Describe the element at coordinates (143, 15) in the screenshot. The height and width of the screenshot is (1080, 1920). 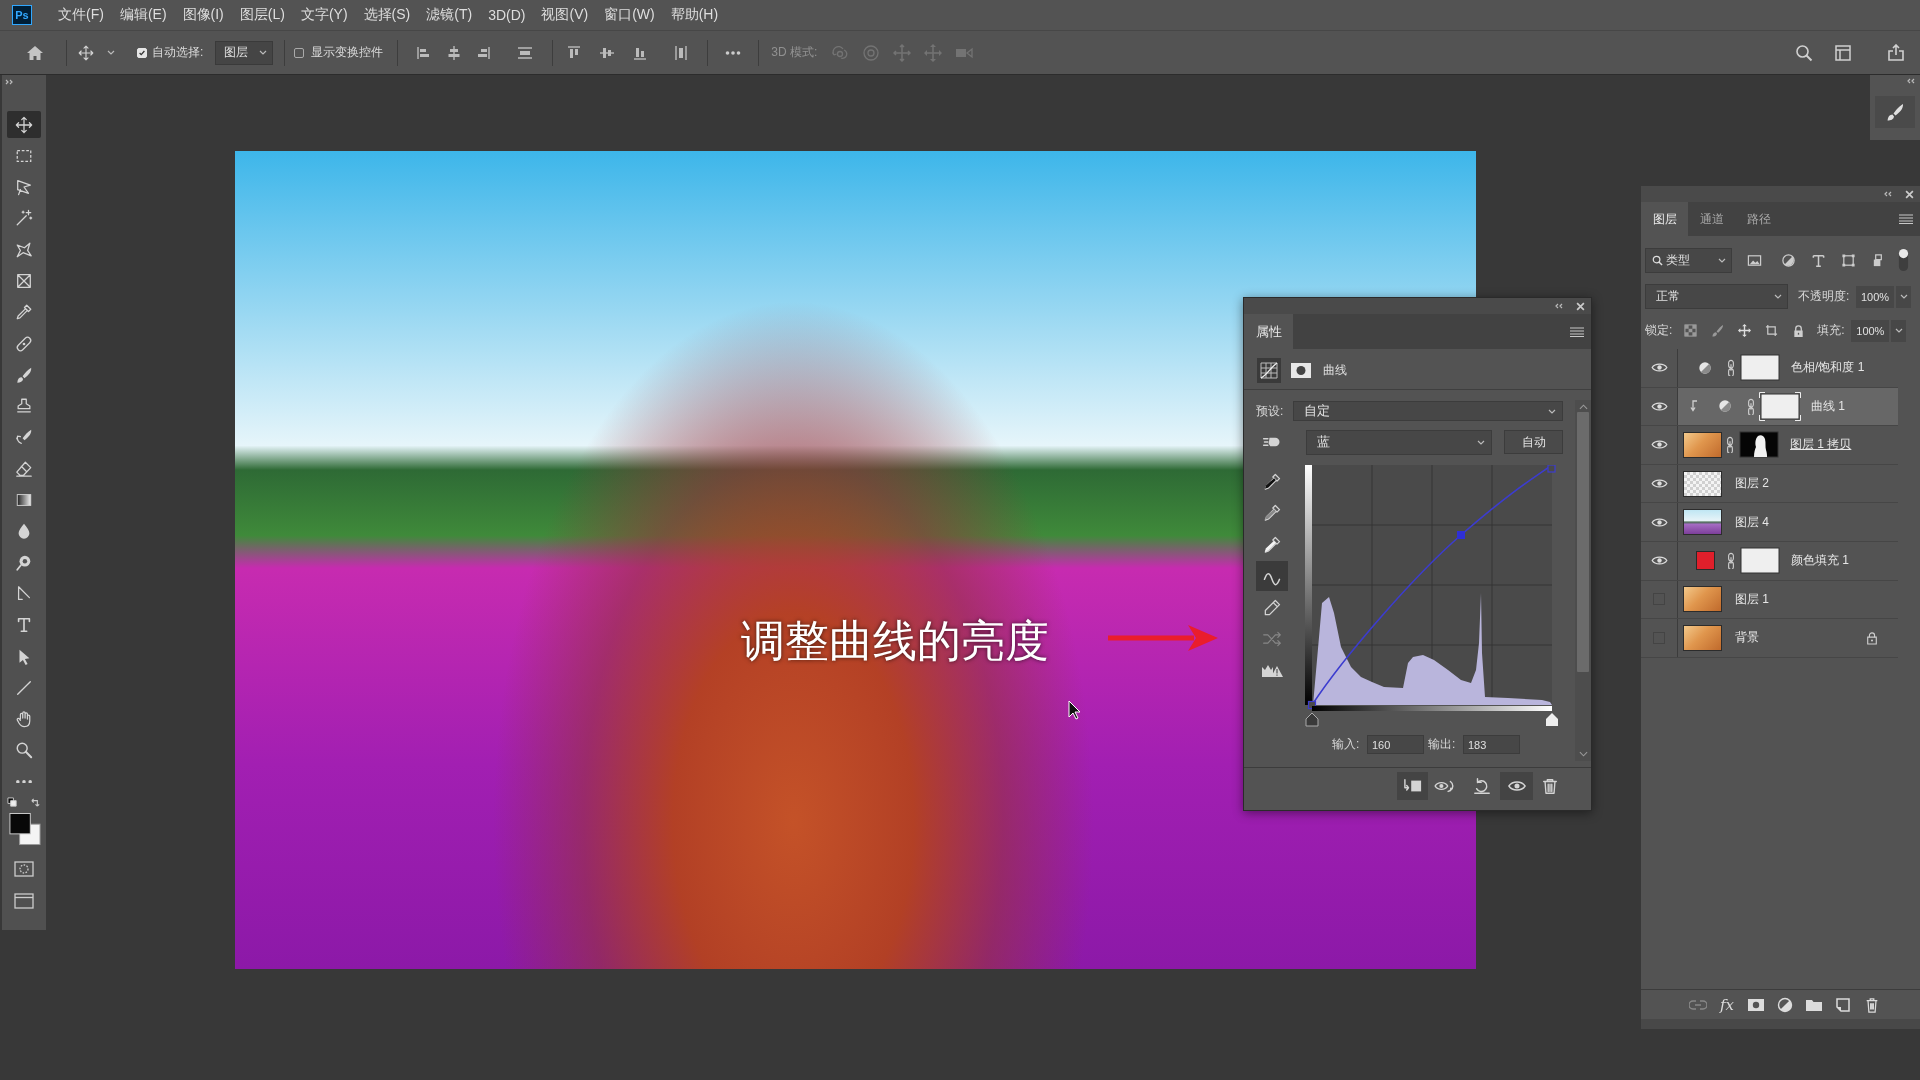
I see `menu-item: 编辑(E)` at that location.